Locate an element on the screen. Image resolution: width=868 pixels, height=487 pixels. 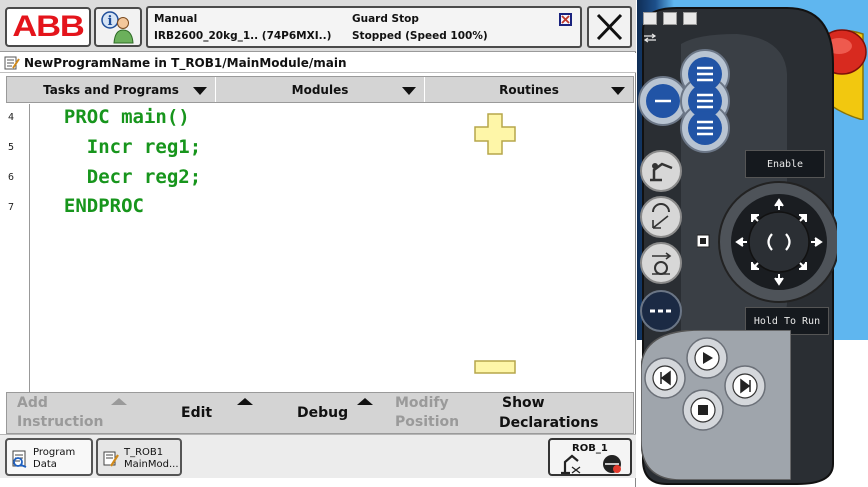
tasks-programs-dropdown: Tasks and Programs is located at coordinates (111, 89).